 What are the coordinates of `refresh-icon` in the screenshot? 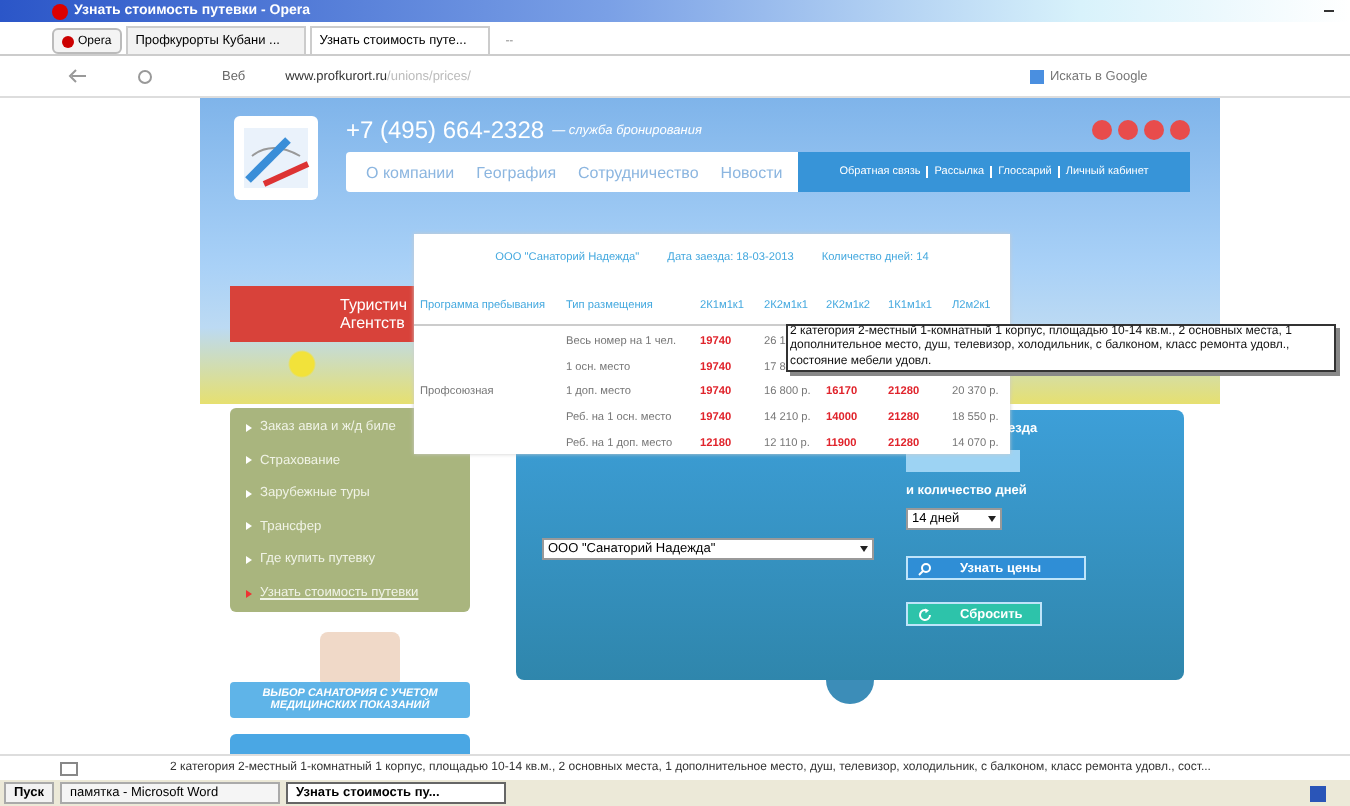 It's located at (925, 614).